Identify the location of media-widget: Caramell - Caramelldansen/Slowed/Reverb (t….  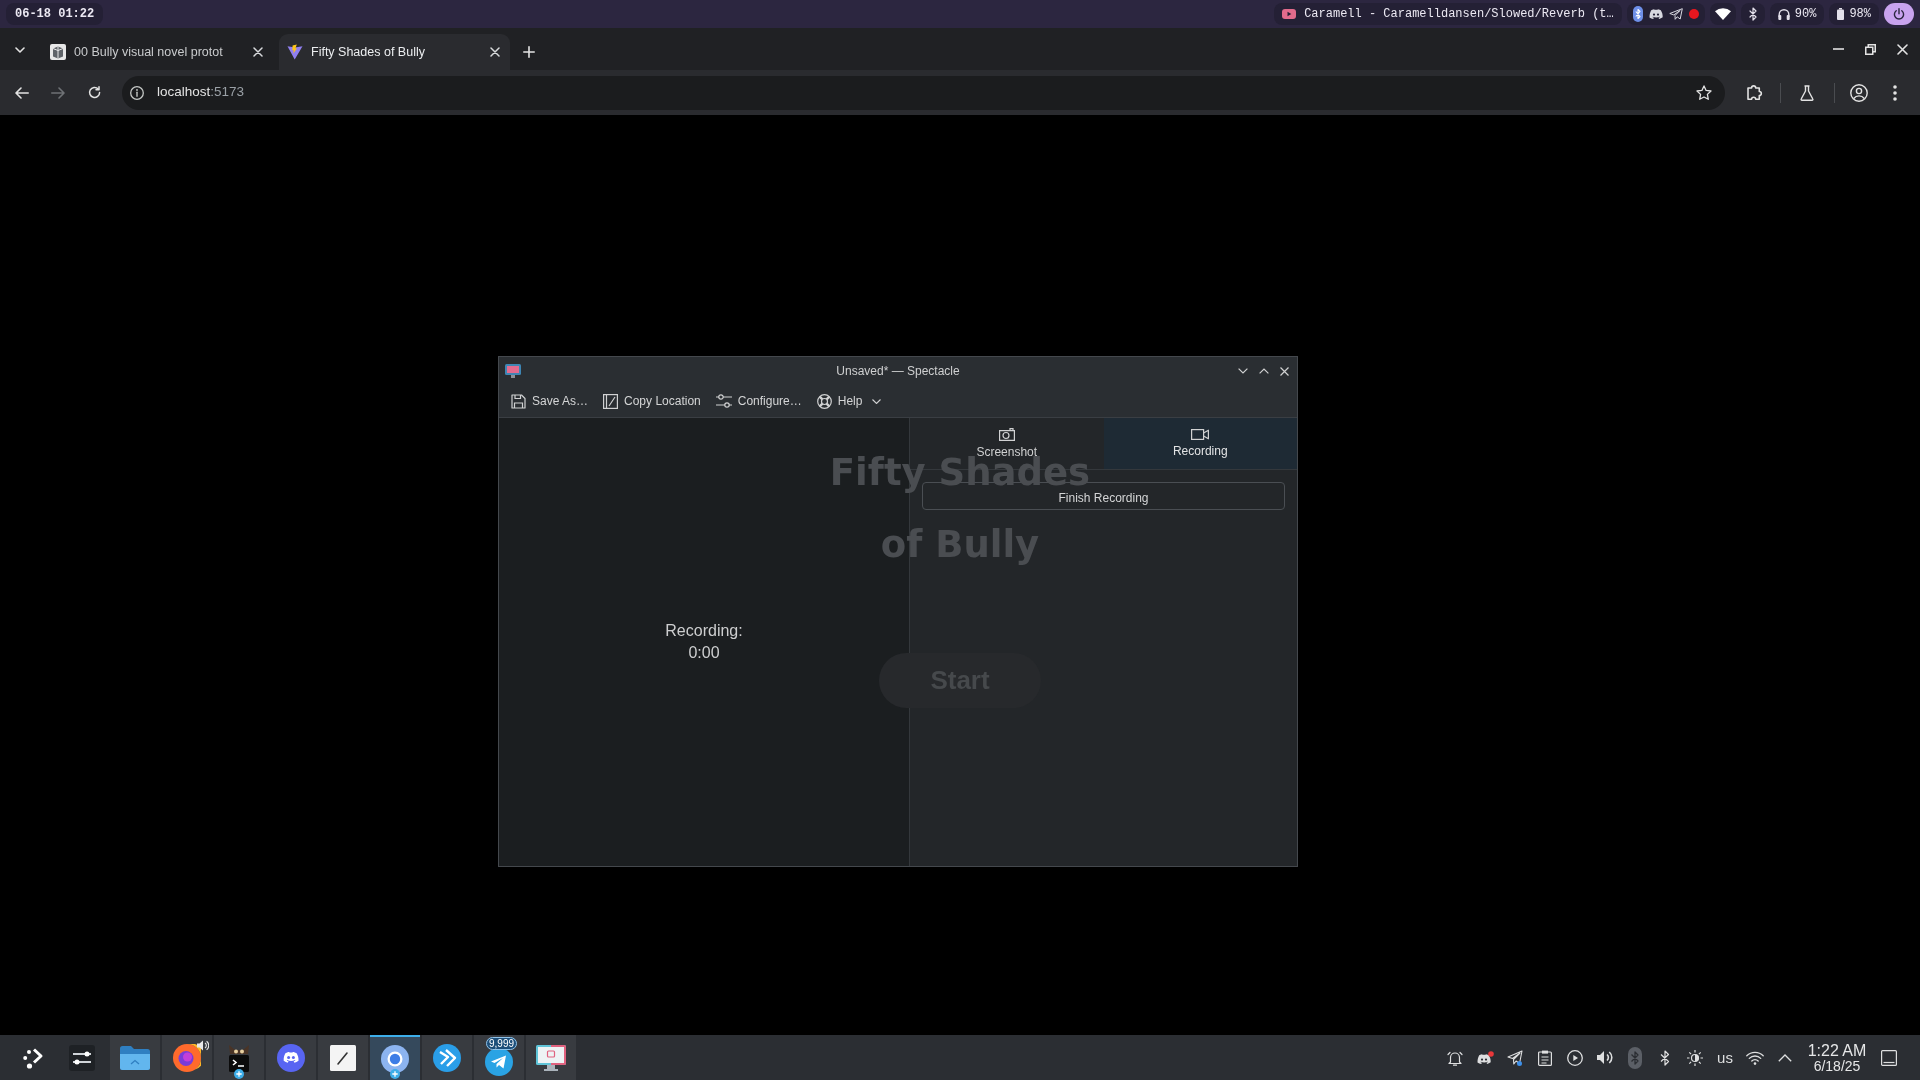
(1448, 14).